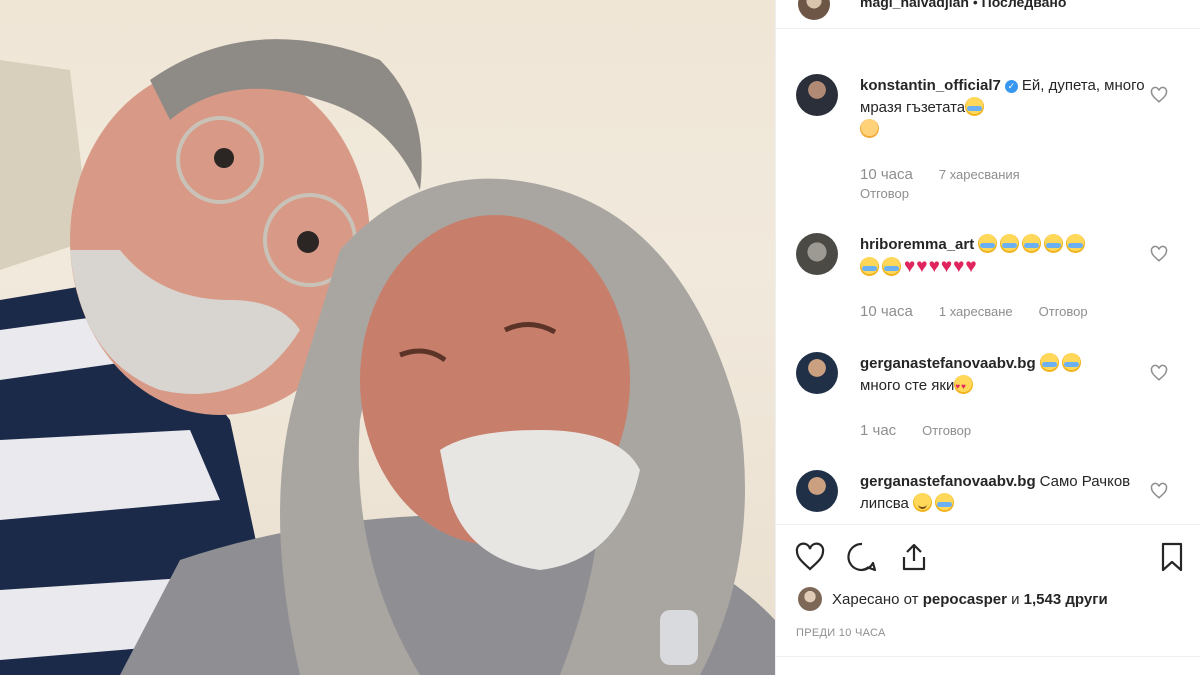  Describe the element at coordinates (907, 385) in the screenshot. I see `comment-message: много сте яки` at that location.